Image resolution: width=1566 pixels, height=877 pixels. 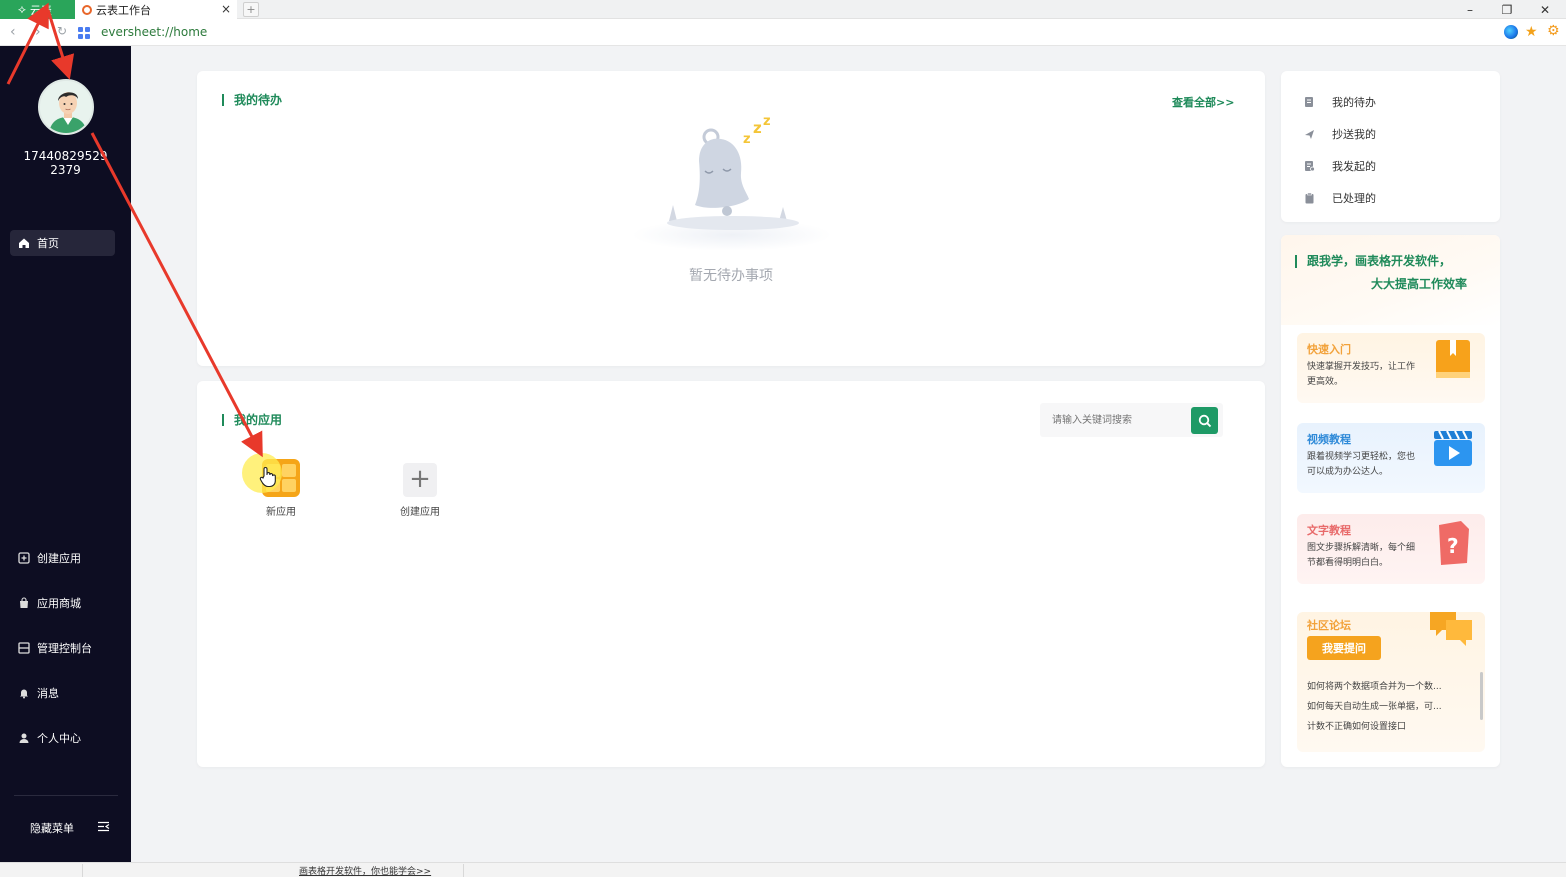 I want to click on sidebar-item-label: 创建应用, so click(x=59, y=558).